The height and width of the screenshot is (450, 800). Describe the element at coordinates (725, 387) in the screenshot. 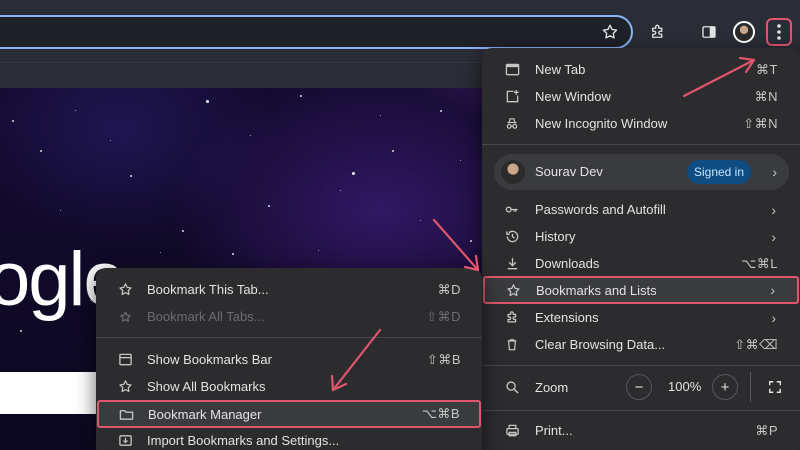

I see `zoom-in-button: +` at that location.